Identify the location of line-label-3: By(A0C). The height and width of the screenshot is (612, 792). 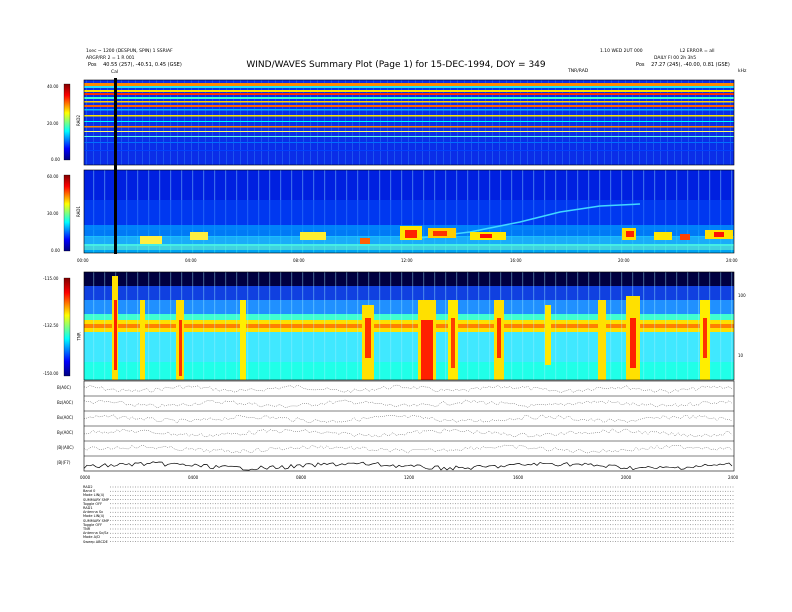
(65, 432).